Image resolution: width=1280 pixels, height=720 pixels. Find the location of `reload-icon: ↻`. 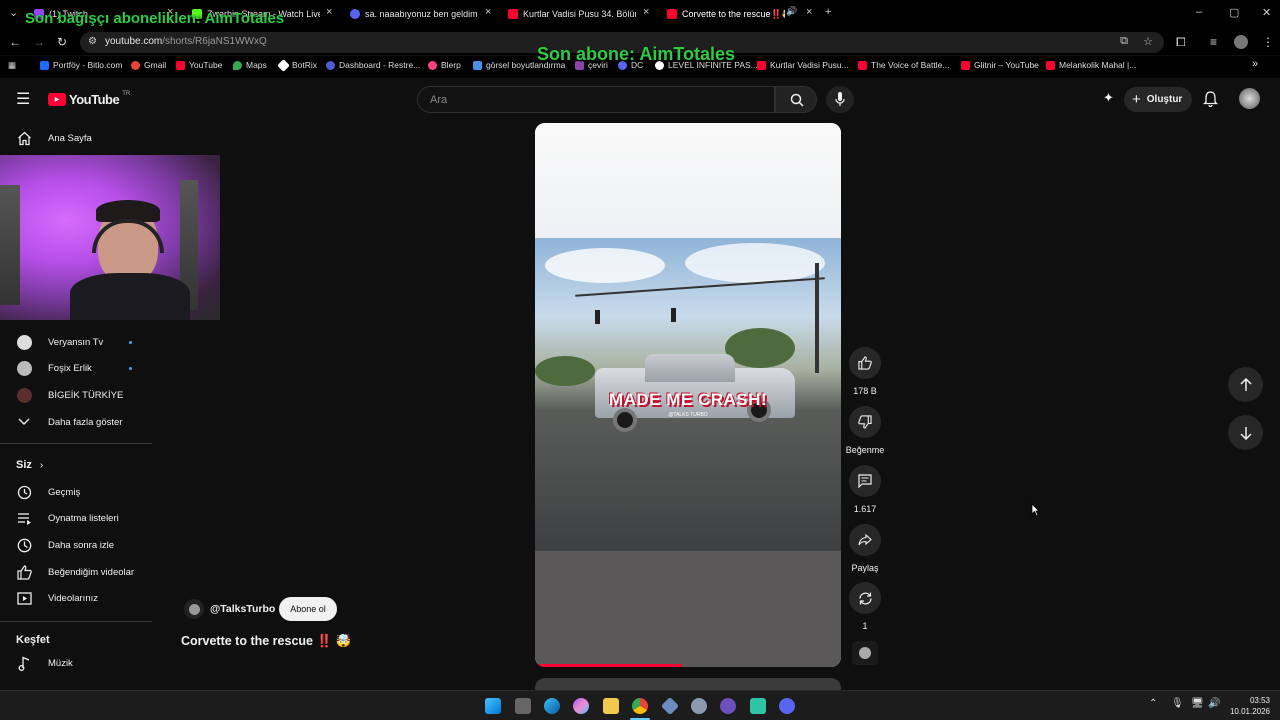

reload-icon: ↻ is located at coordinates (62, 42).